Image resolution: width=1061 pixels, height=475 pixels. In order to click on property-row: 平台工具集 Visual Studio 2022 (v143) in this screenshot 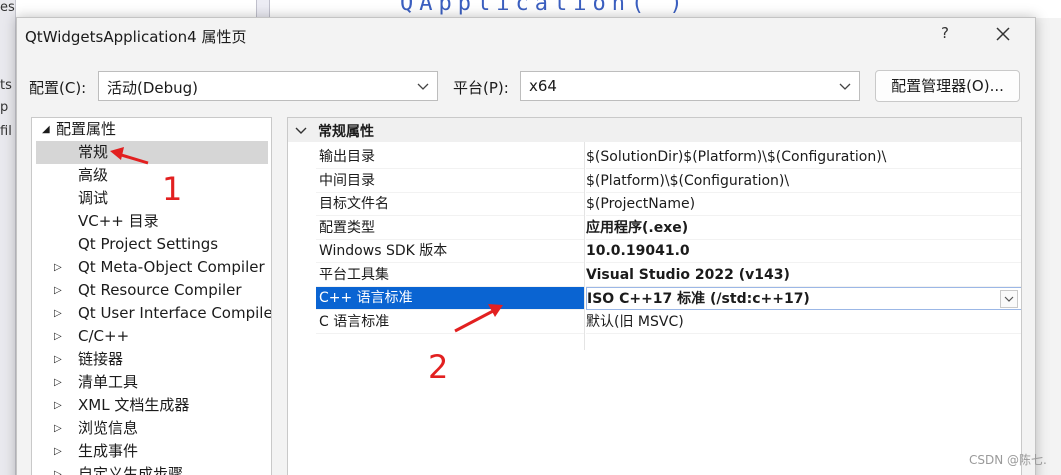, I will do `click(654, 275)`.